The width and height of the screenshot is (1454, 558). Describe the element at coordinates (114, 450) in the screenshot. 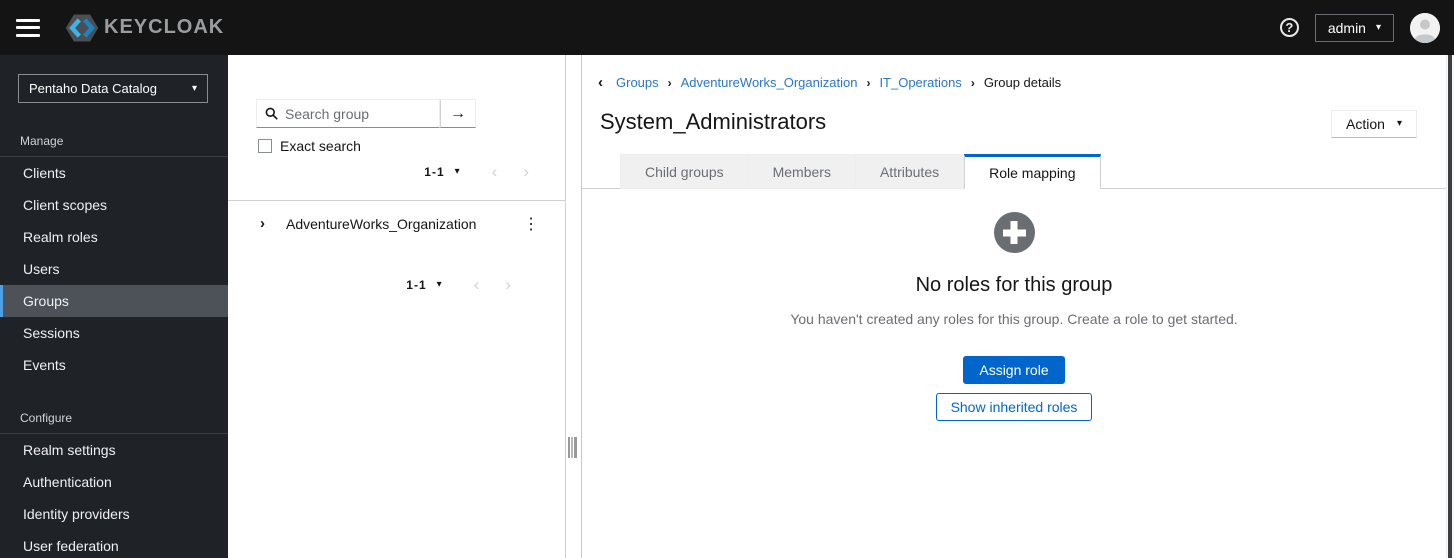

I see `sidebar-item-realm-settings: Realm settings` at that location.